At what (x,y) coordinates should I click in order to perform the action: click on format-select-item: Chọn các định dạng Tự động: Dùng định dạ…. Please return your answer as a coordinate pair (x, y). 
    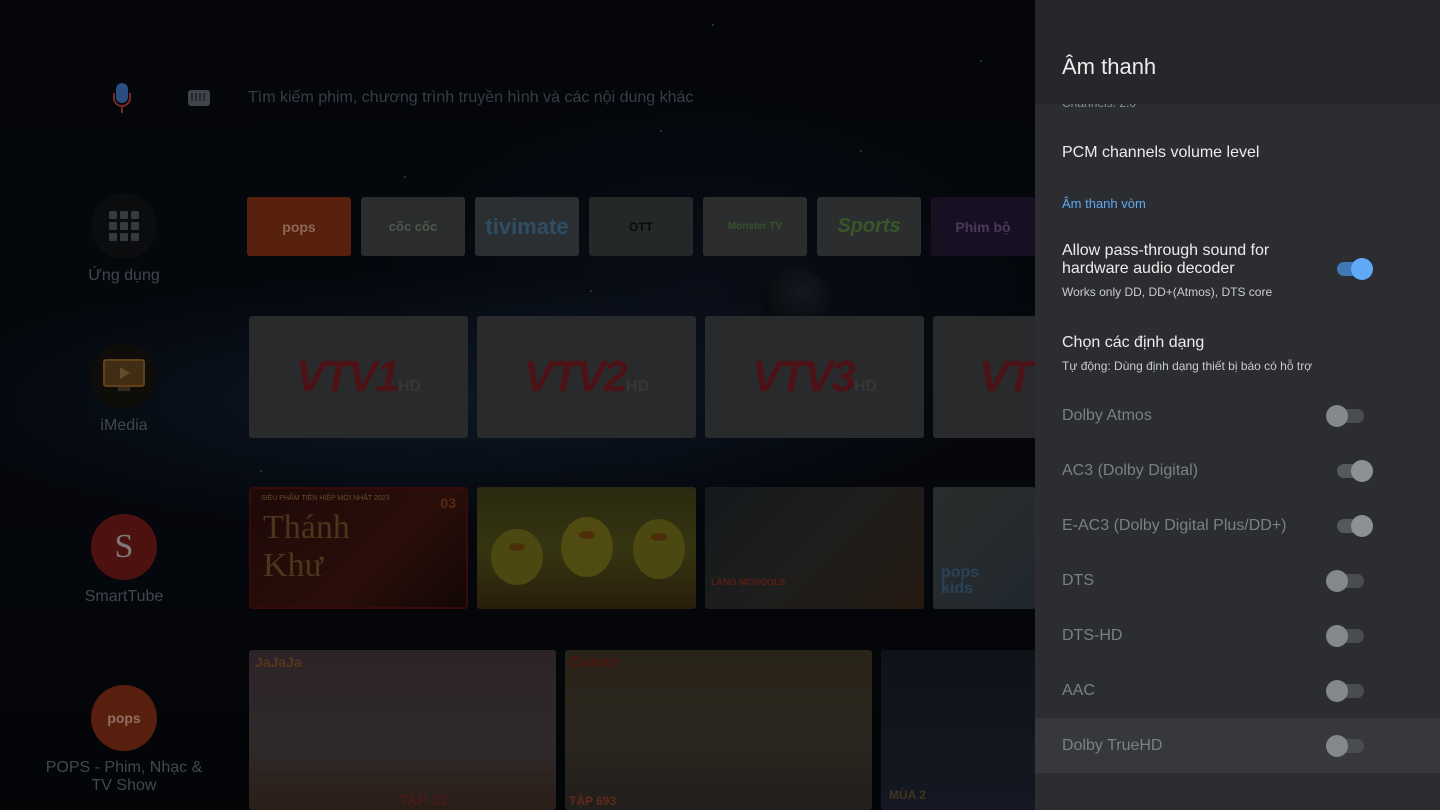
    Looking at the image, I should click on (1237, 350).